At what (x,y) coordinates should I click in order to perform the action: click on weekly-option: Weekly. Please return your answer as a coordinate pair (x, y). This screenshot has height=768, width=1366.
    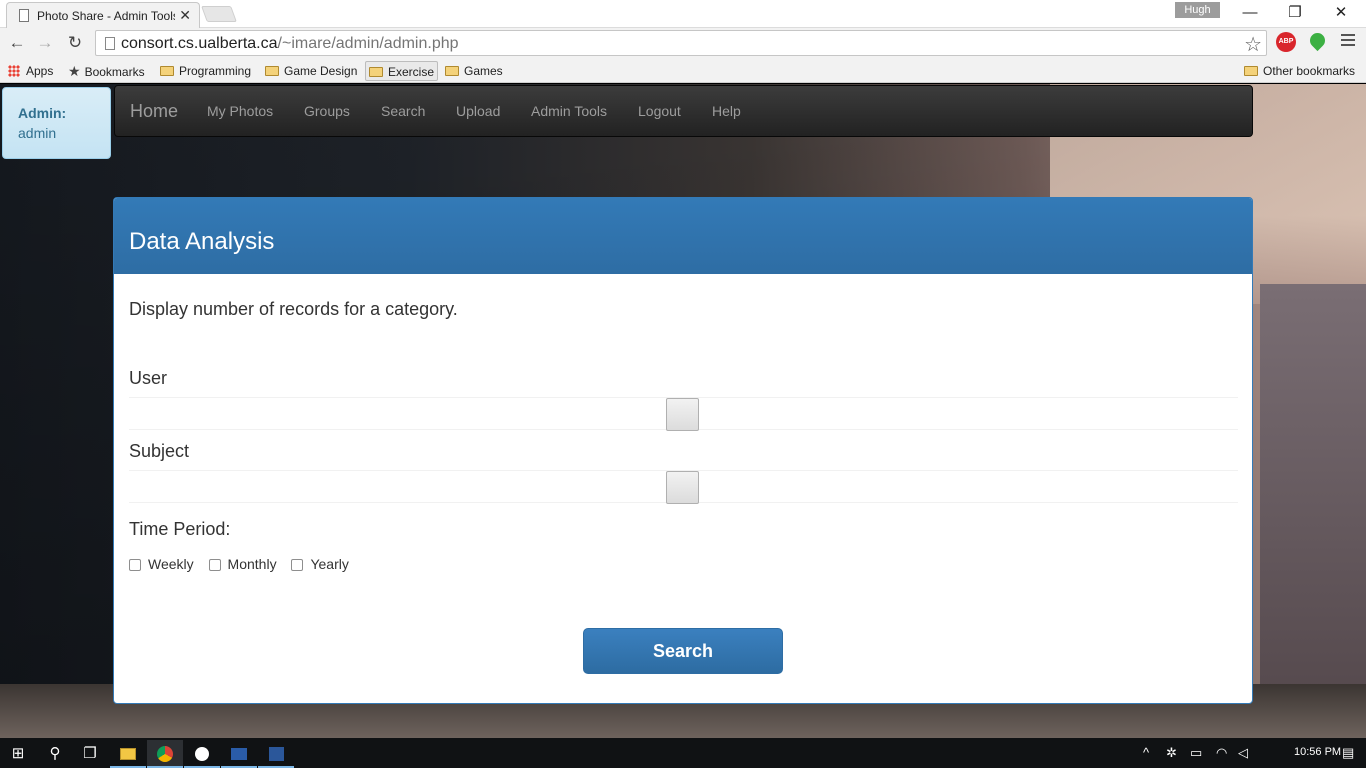
    Looking at the image, I should click on (161, 564).